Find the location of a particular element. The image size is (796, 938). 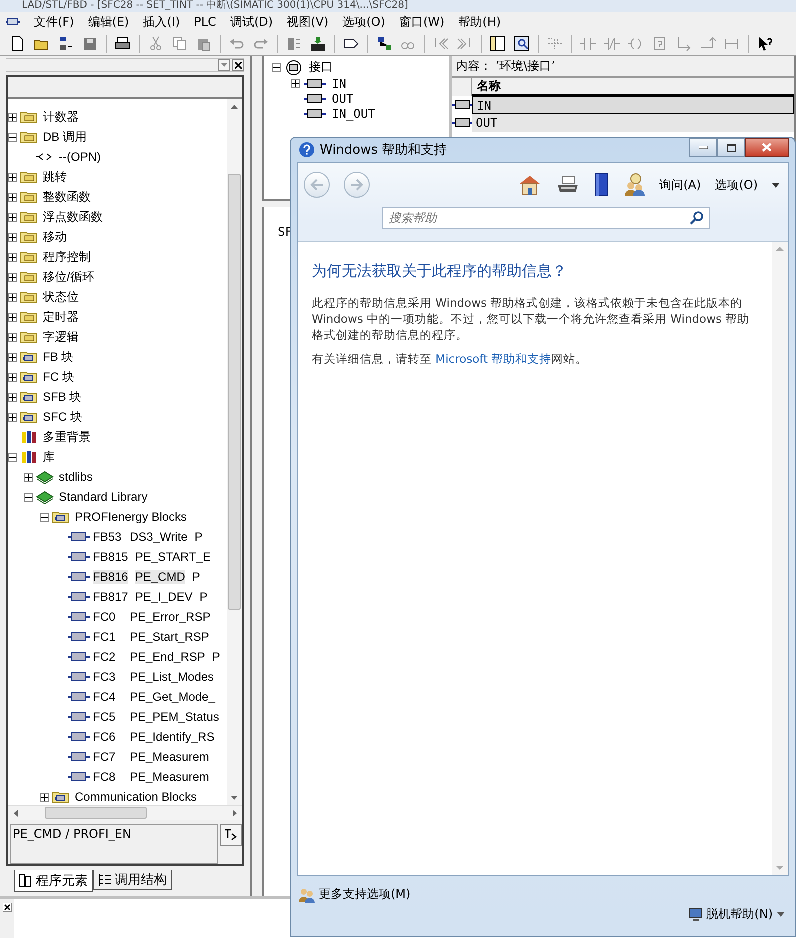

left-arrow-icon is located at coordinates (16, 813).